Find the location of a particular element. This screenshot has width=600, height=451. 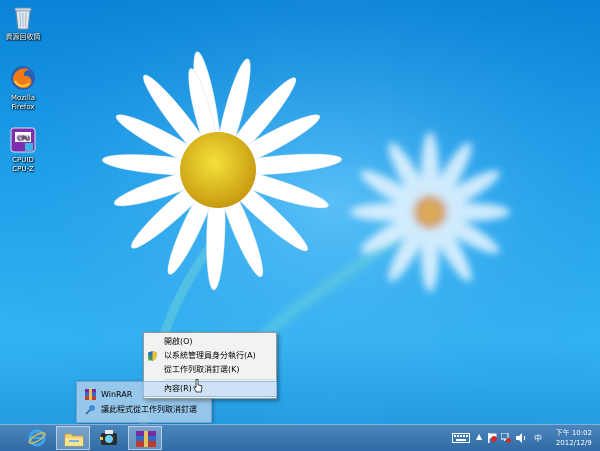

jump-list-item-unpin: 讓此程式從工作列取消釘選 is located at coordinates (139, 409).